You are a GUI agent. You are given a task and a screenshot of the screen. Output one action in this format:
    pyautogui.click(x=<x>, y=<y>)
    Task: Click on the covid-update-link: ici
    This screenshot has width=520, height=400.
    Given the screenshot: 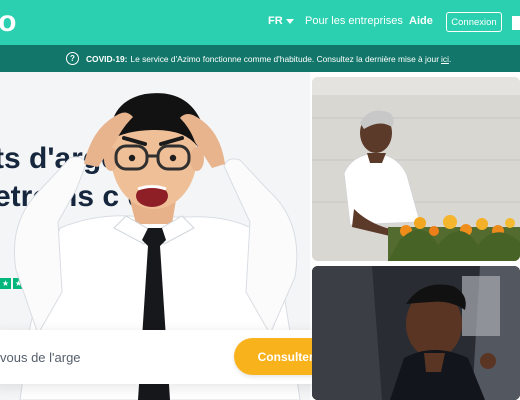 What is the action you would take?
    pyautogui.click(x=445, y=59)
    